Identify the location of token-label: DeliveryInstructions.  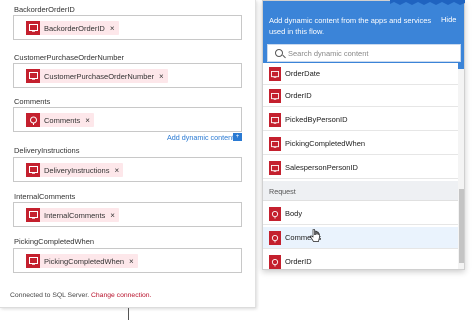
(77, 170).